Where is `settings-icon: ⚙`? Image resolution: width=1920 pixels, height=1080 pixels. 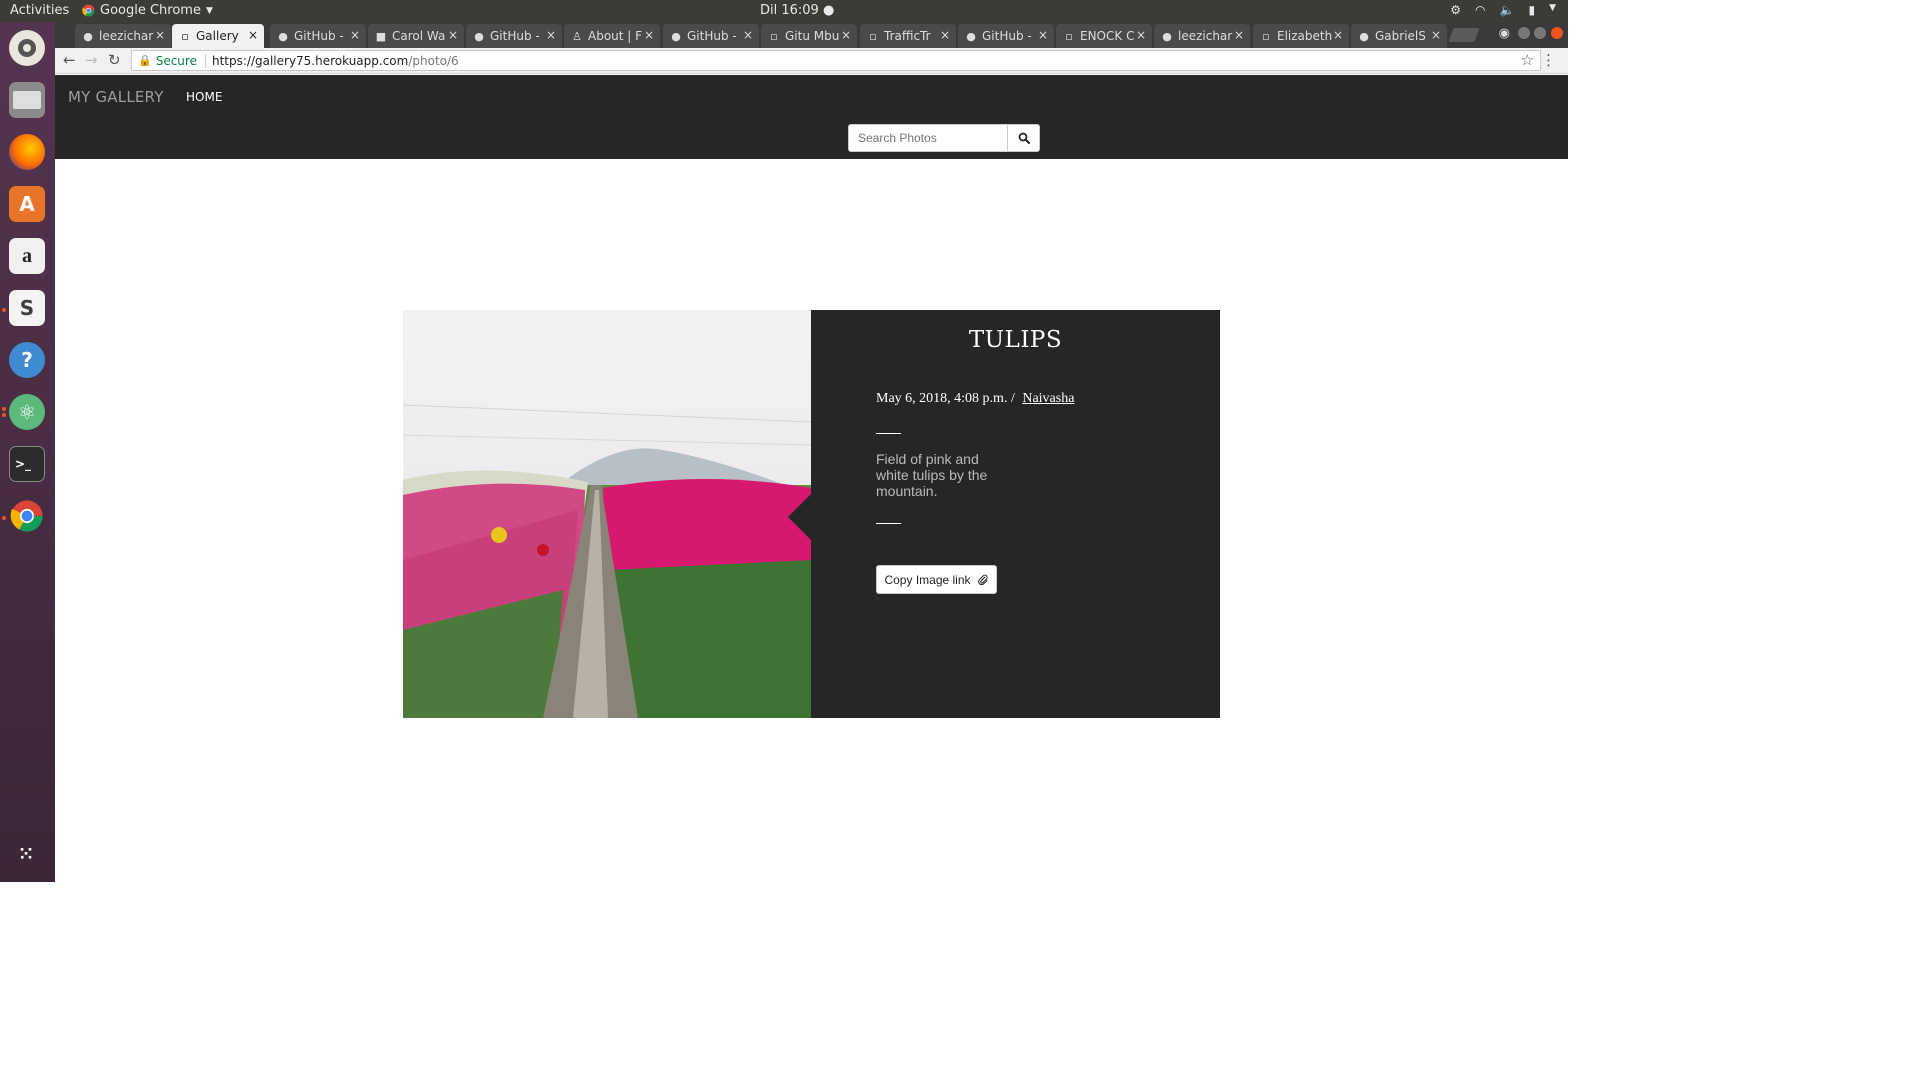
settings-icon: ⚙ is located at coordinates (1455, 10).